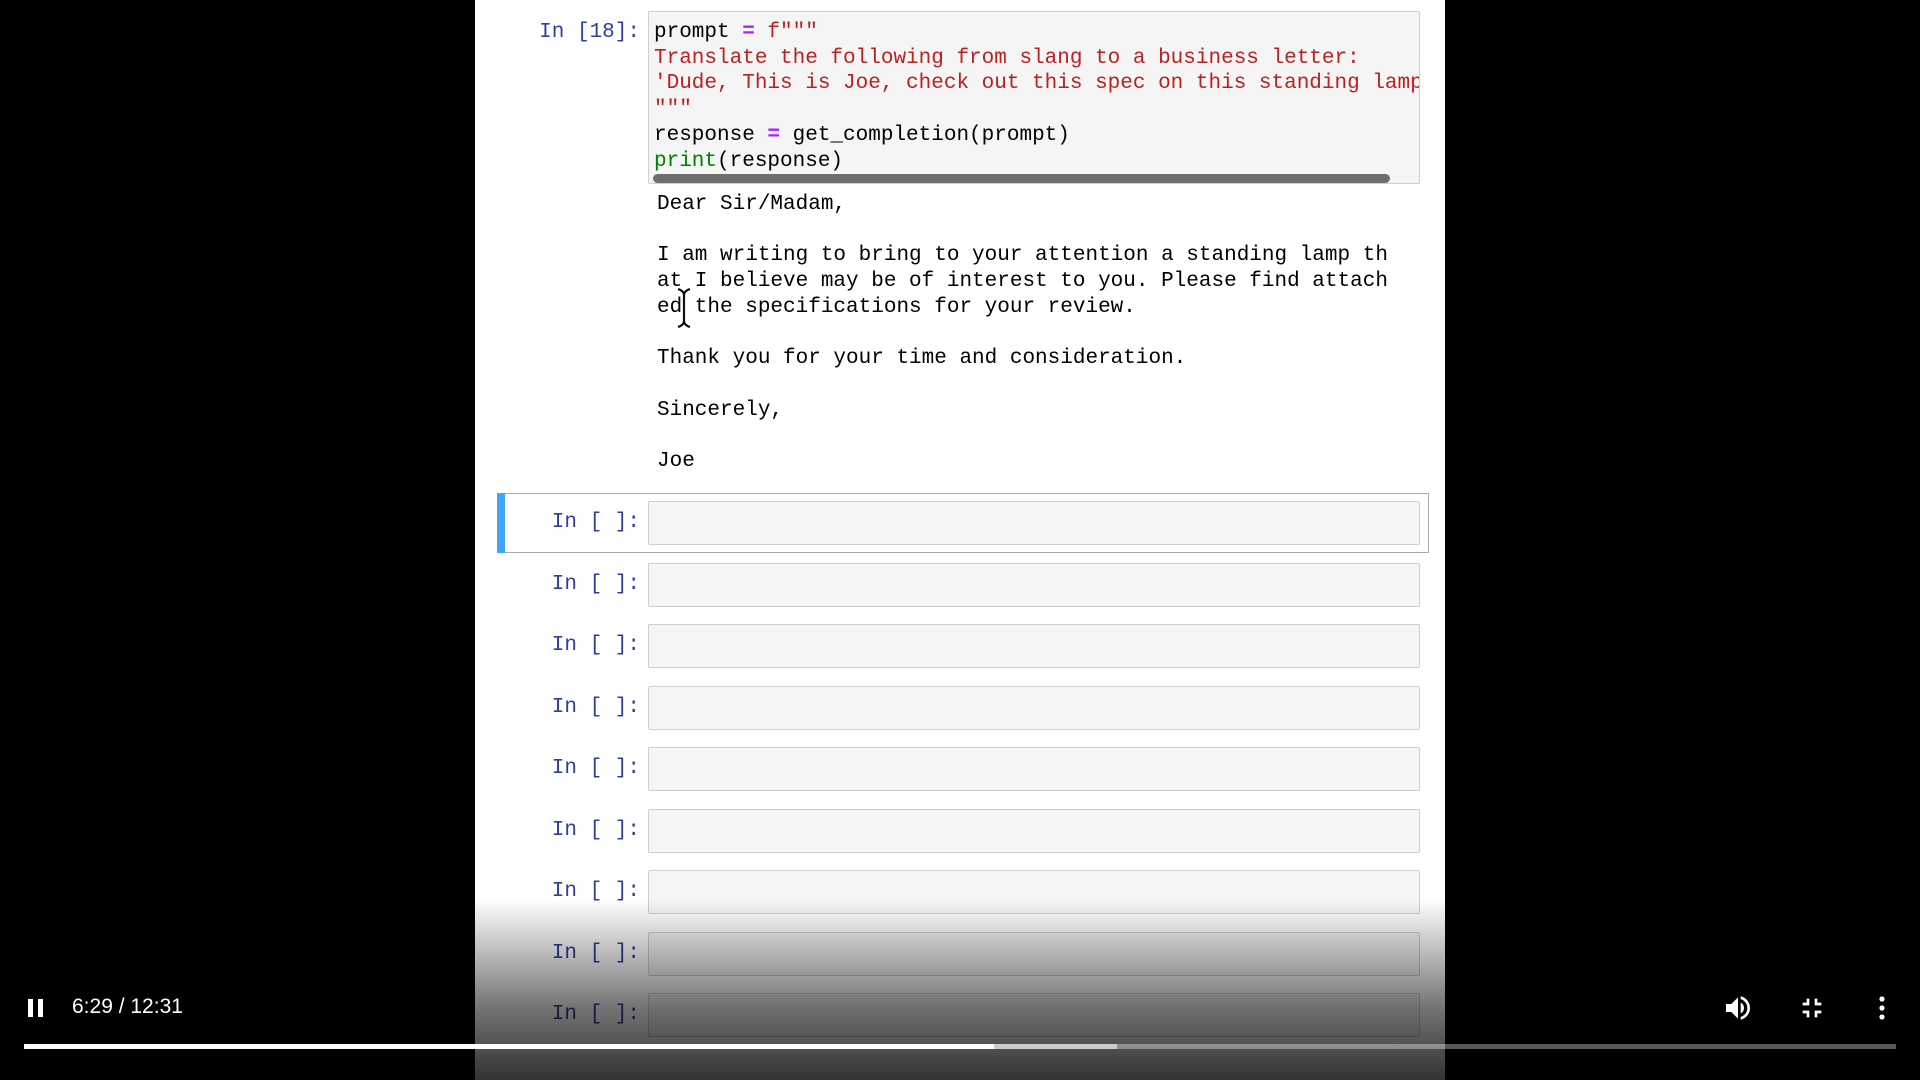 Image resolution: width=1920 pixels, height=1080 pixels. I want to click on code-line: """, so click(1036, 110).